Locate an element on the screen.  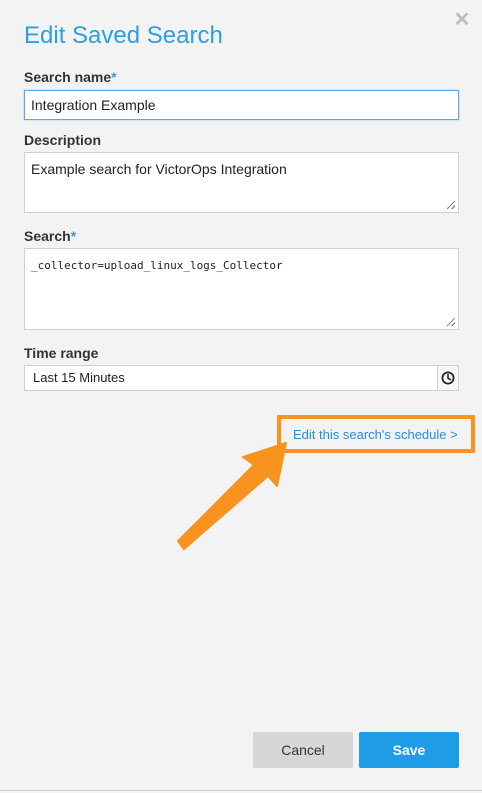
search-label: Search* is located at coordinates (50, 236).